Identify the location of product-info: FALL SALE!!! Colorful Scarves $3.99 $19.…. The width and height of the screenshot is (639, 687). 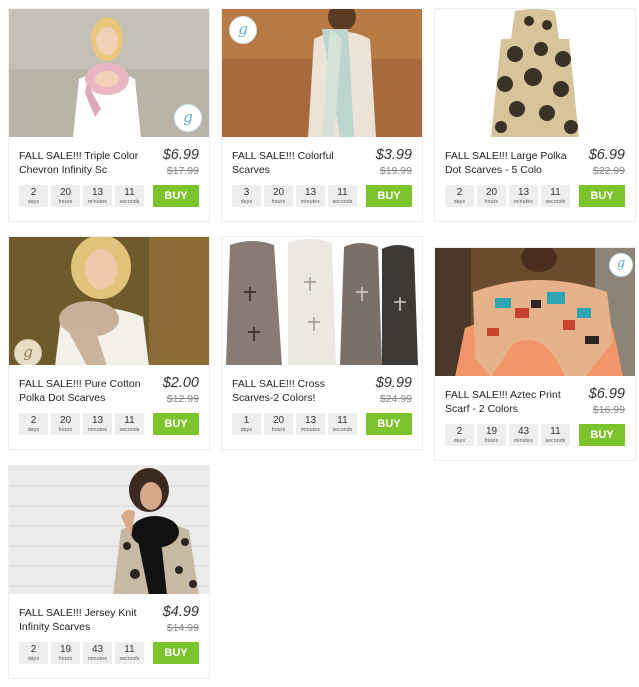
(322, 179).